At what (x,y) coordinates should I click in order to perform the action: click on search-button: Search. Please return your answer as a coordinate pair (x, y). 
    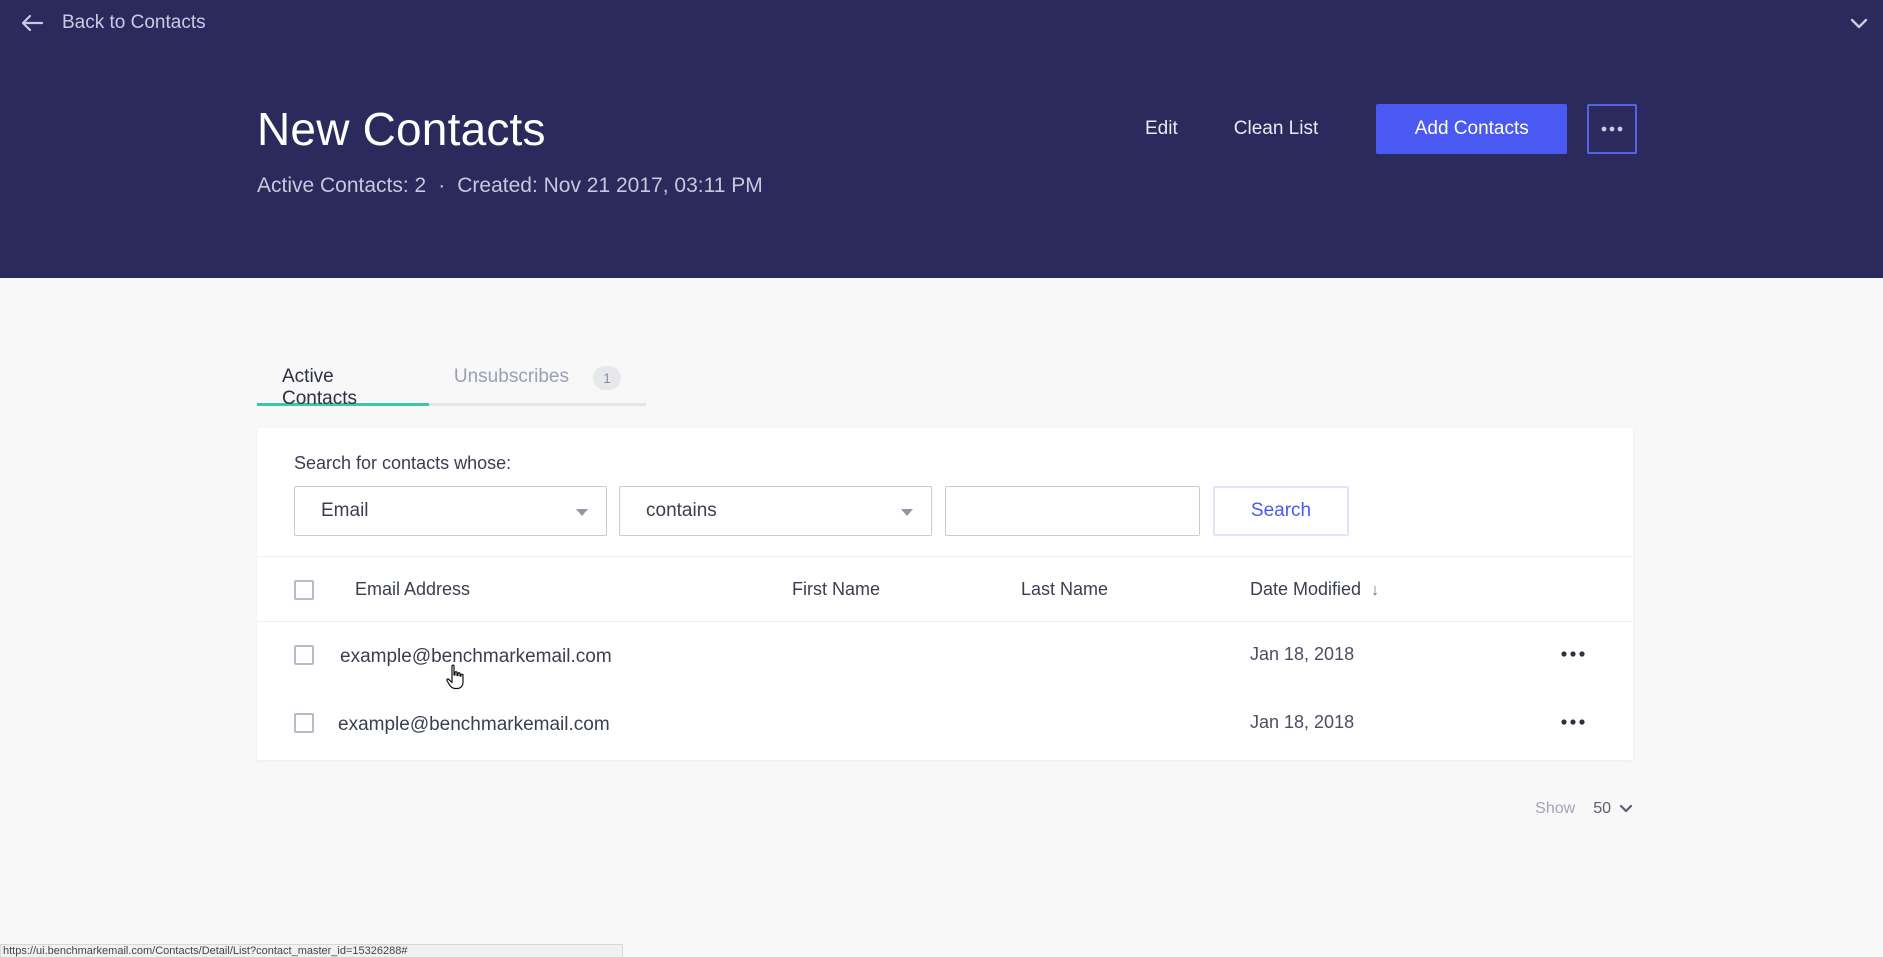
    Looking at the image, I should click on (1281, 511).